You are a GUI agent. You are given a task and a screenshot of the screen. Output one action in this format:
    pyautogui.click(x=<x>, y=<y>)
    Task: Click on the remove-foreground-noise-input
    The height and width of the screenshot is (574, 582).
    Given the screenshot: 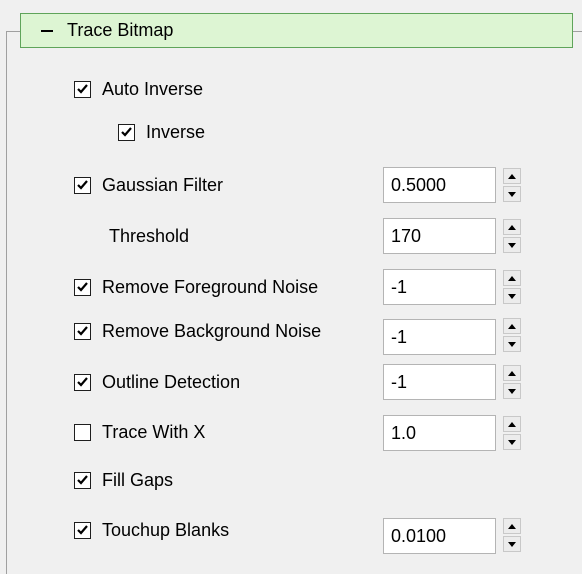 What is the action you would take?
    pyautogui.click(x=439, y=287)
    